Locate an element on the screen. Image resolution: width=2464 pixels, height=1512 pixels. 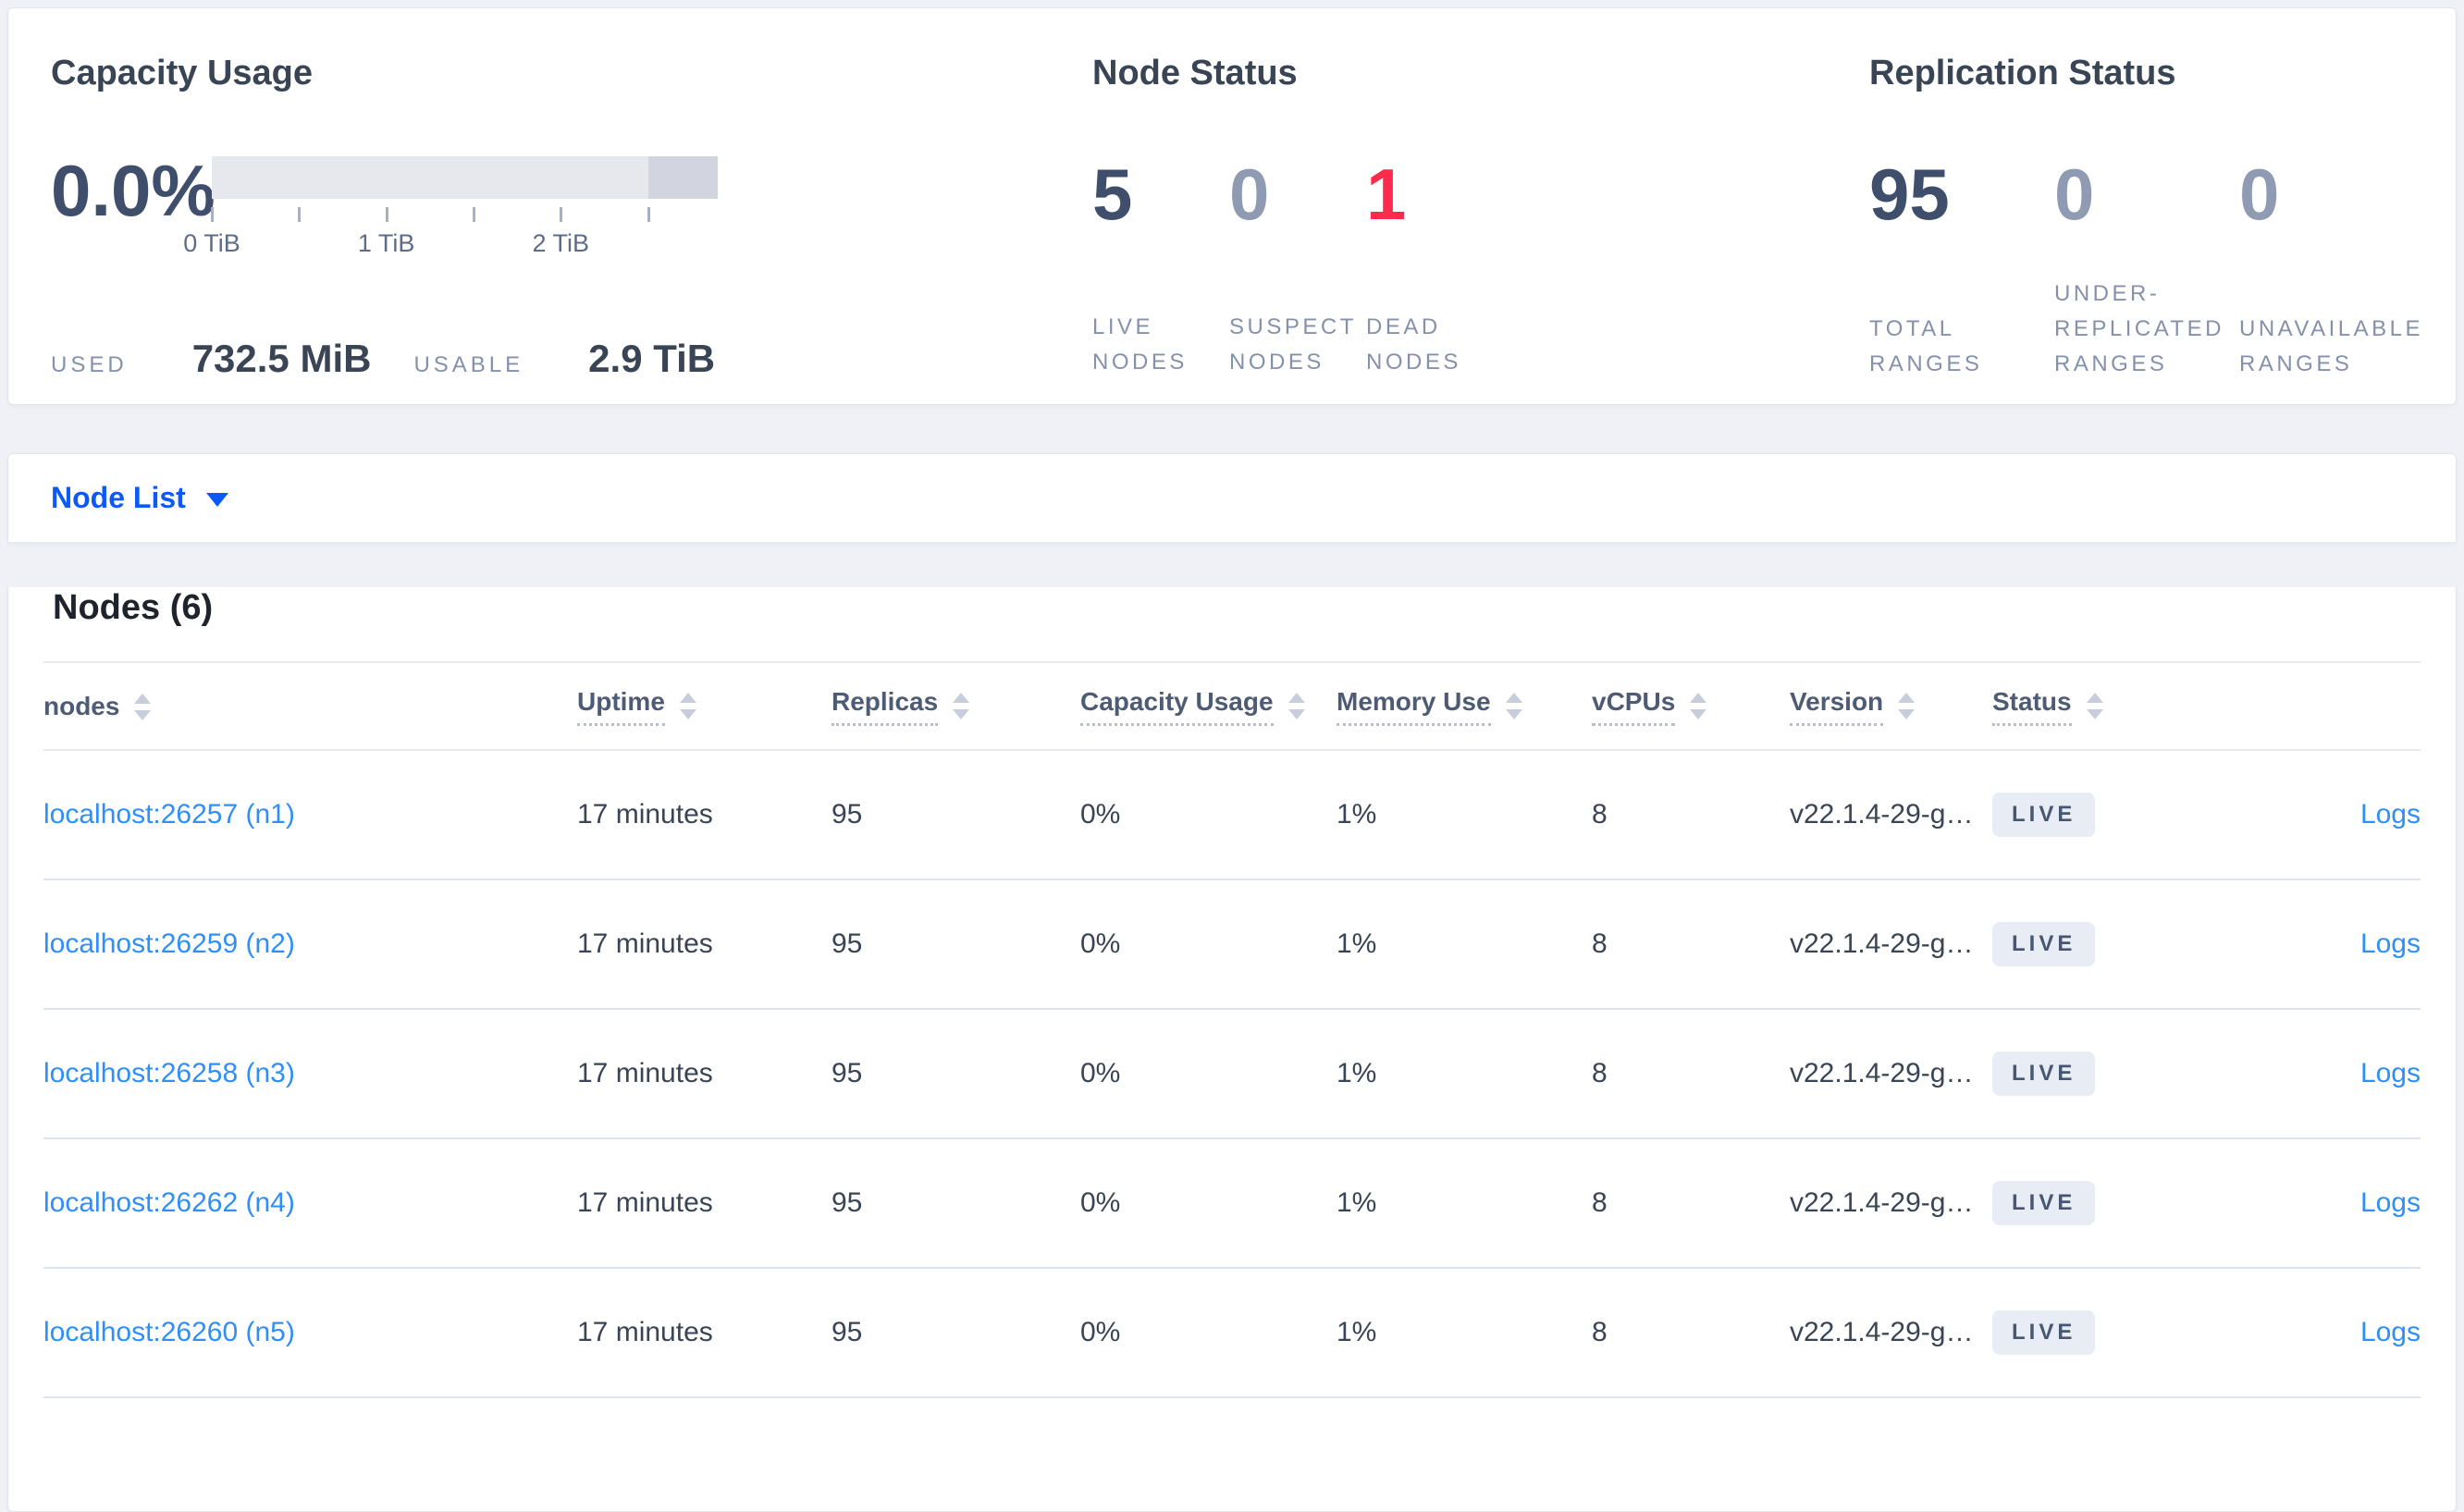
view-dropdown-label: Node List is located at coordinates (118, 497).